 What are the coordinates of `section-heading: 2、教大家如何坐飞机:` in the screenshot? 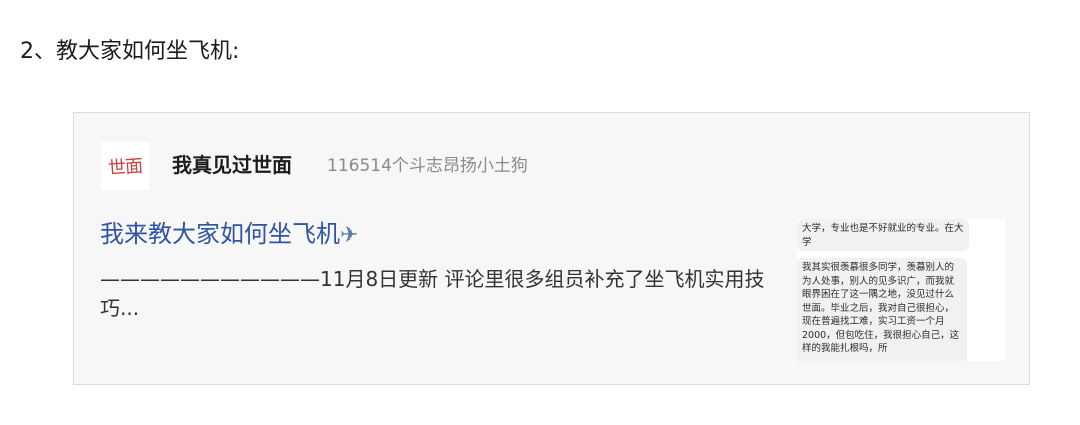 It's located at (130, 51).